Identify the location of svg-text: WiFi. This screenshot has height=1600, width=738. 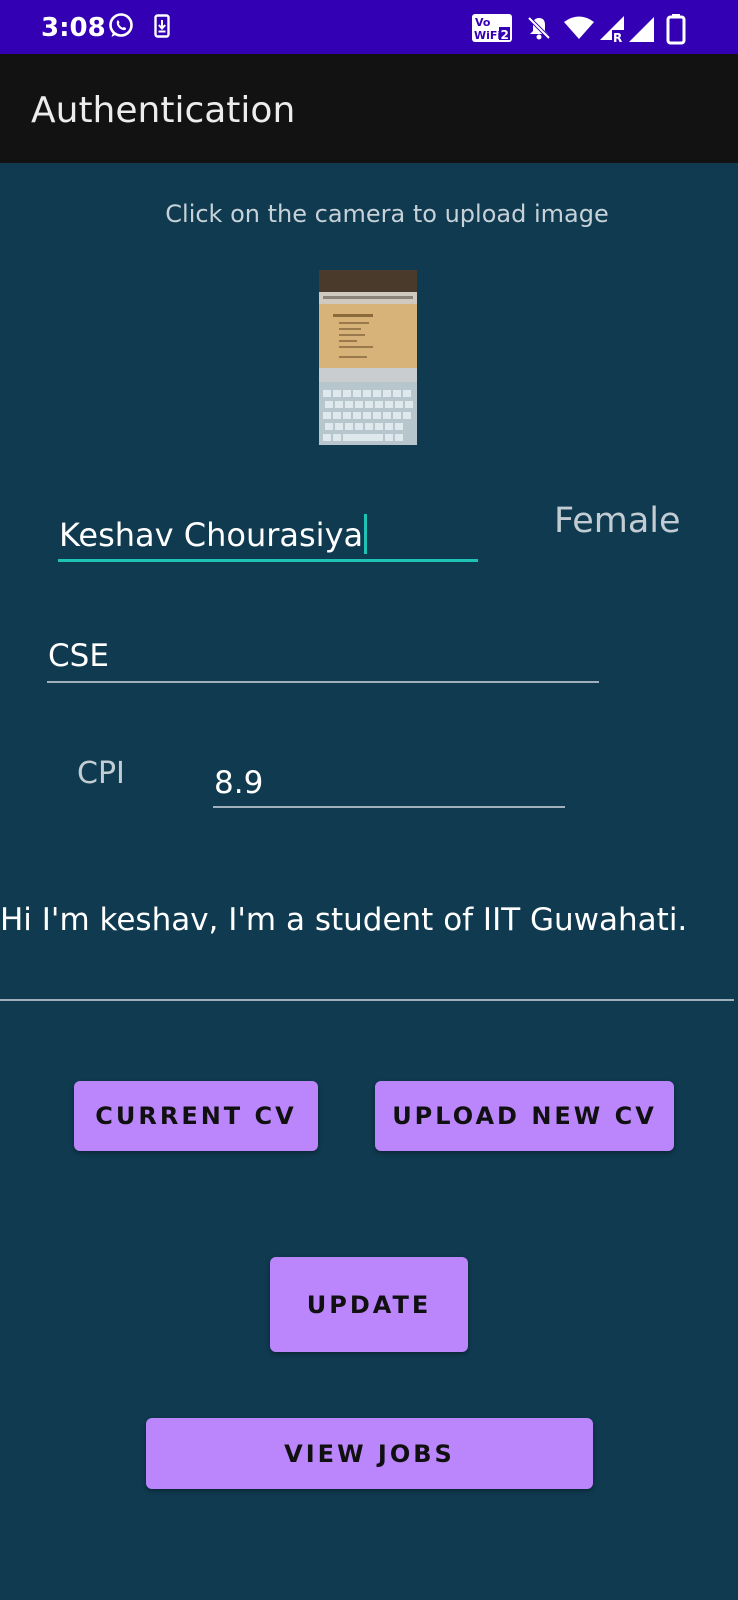
(487, 35).